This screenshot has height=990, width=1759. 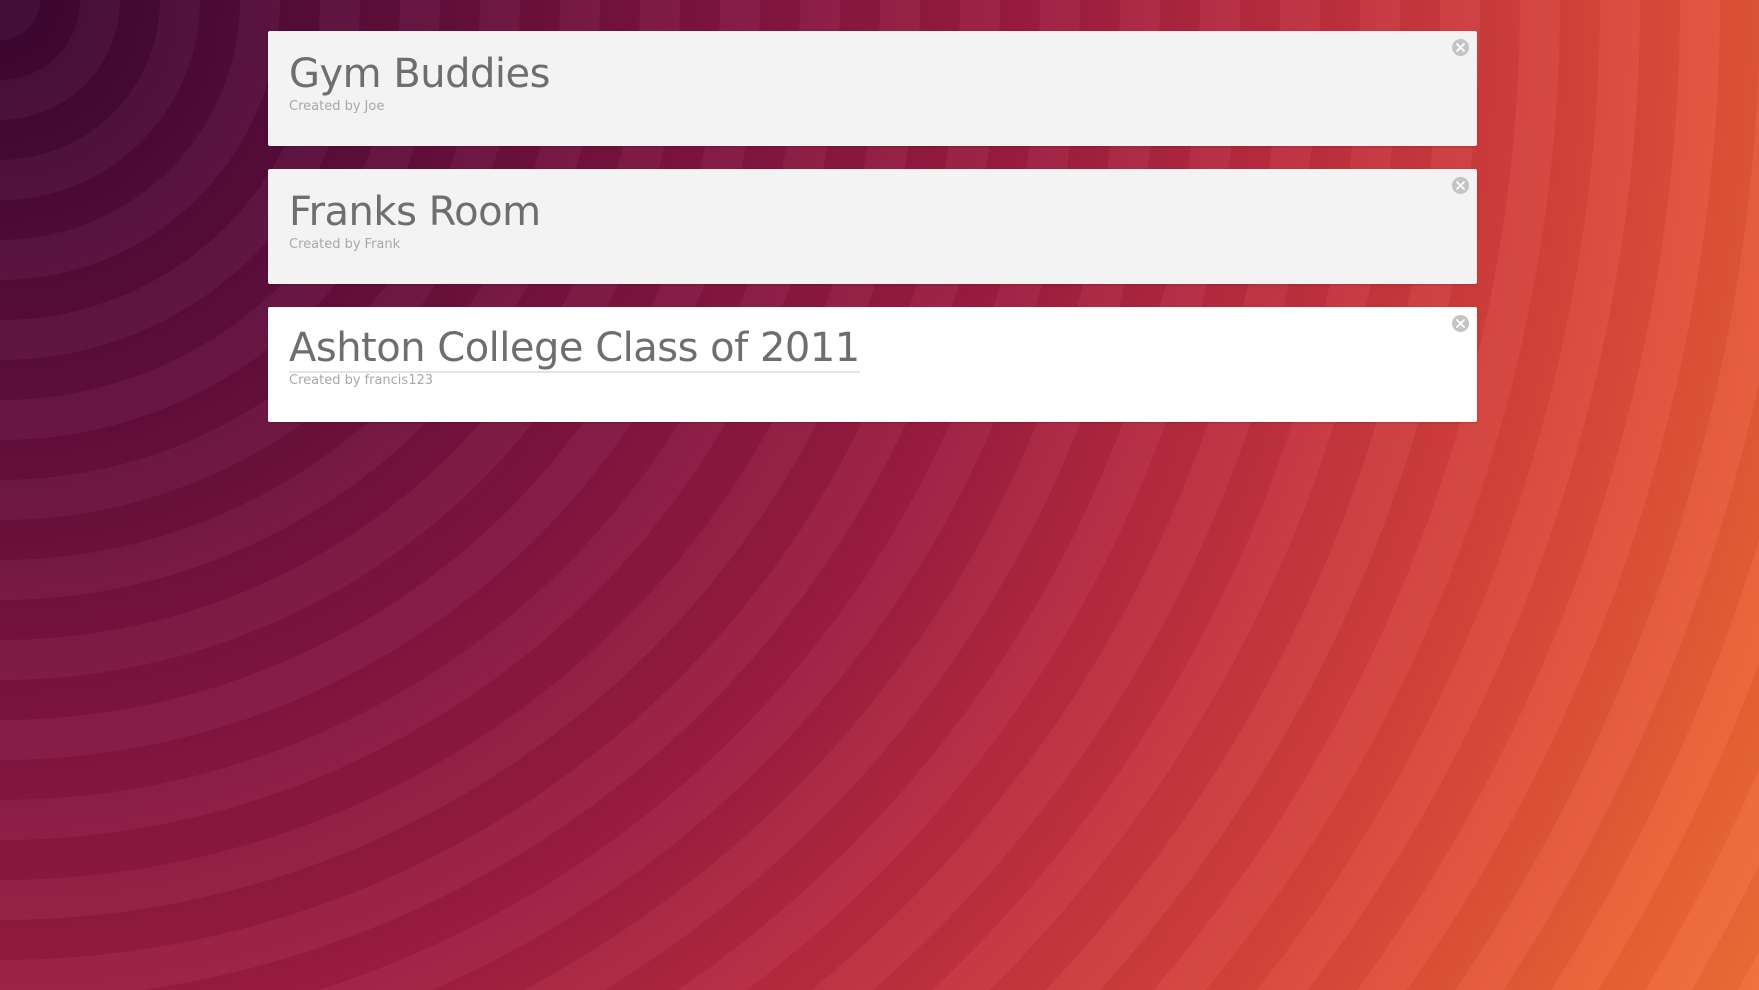 What do you see at coordinates (872, 107) in the screenshot?
I see `group-creator: Created by Joe` at bounding box center [872, 107].